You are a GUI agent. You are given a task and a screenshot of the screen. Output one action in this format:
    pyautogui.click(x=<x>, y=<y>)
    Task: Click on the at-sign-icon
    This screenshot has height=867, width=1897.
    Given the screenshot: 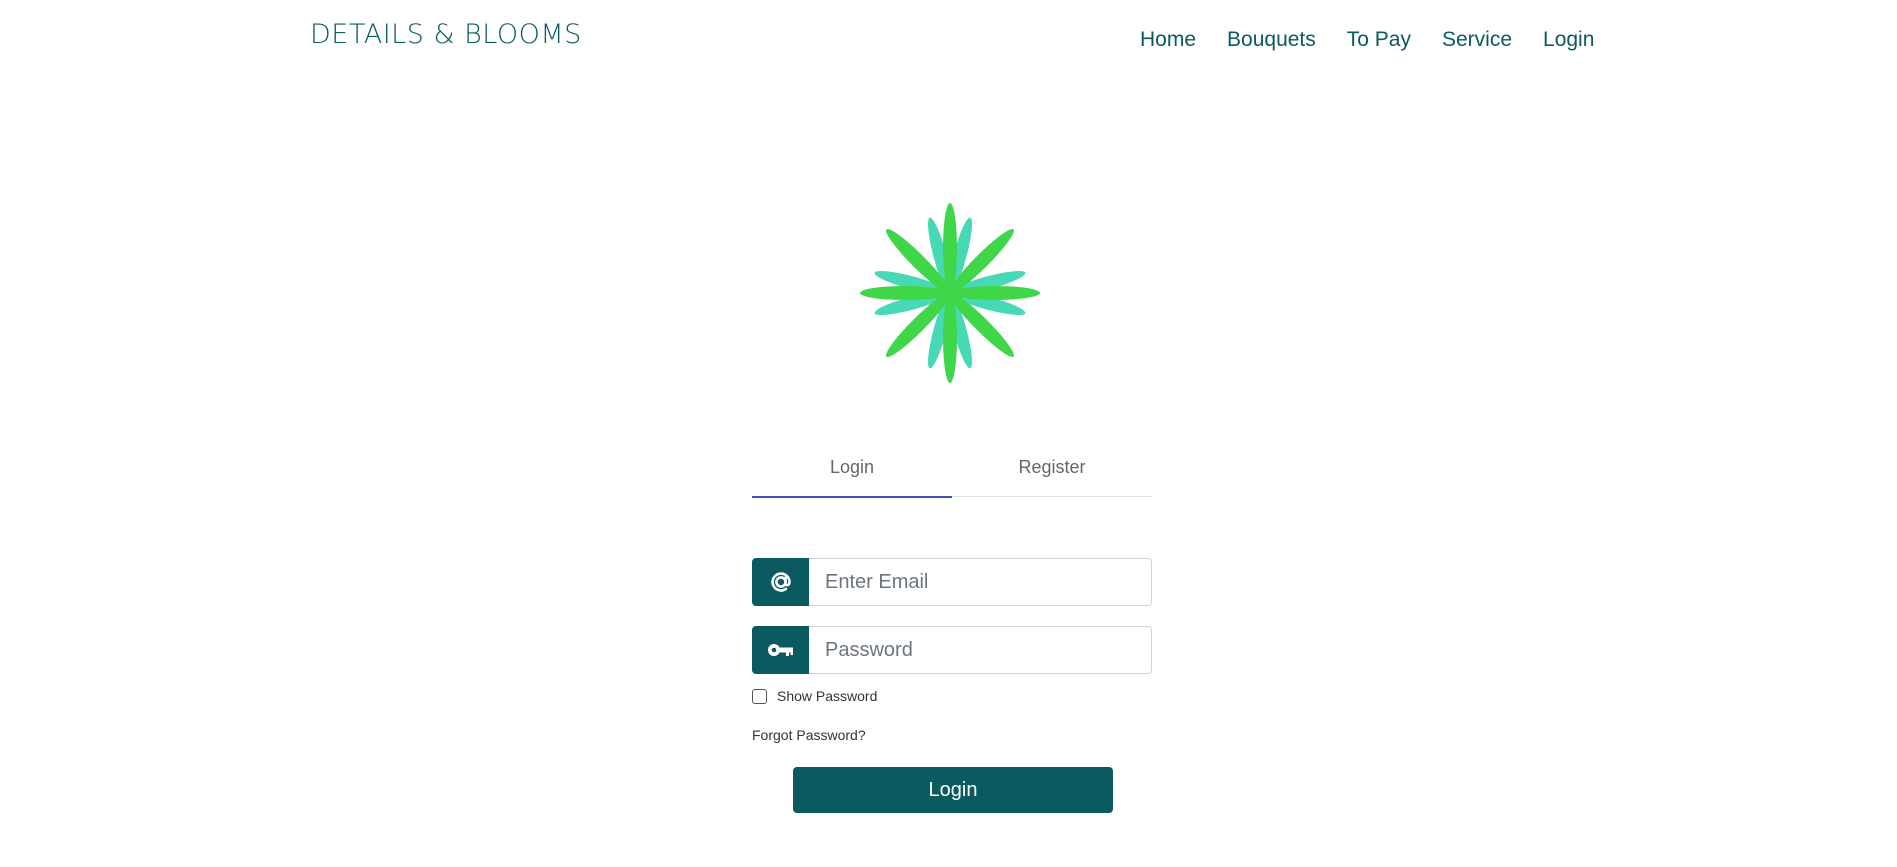 What is the action you would take?
    pyautogui.click(x=780, y=582)
    